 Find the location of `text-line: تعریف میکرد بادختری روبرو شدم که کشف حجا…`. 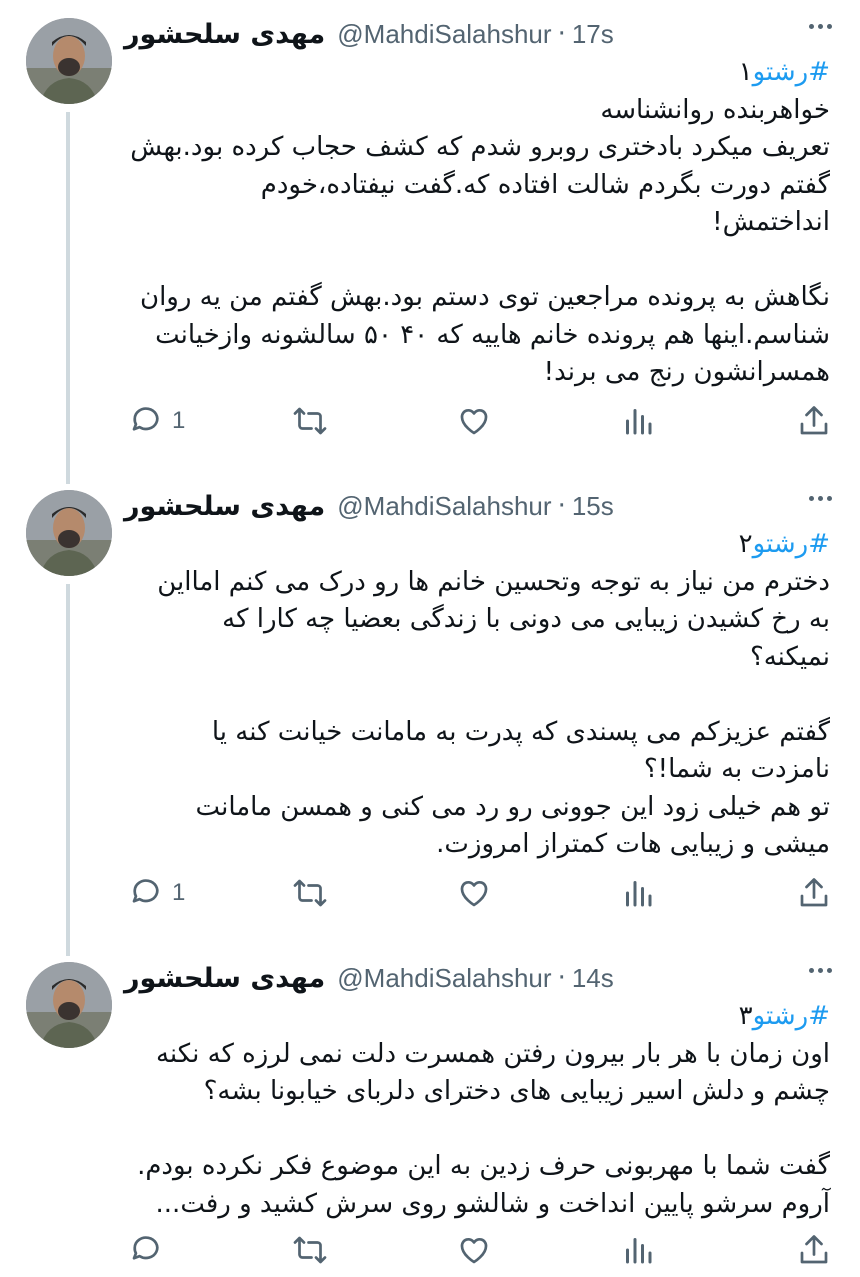

text-line: تعریف میکرد بادختری روبرو شدم که کشف حجا… is located at coordinates (480, 147).